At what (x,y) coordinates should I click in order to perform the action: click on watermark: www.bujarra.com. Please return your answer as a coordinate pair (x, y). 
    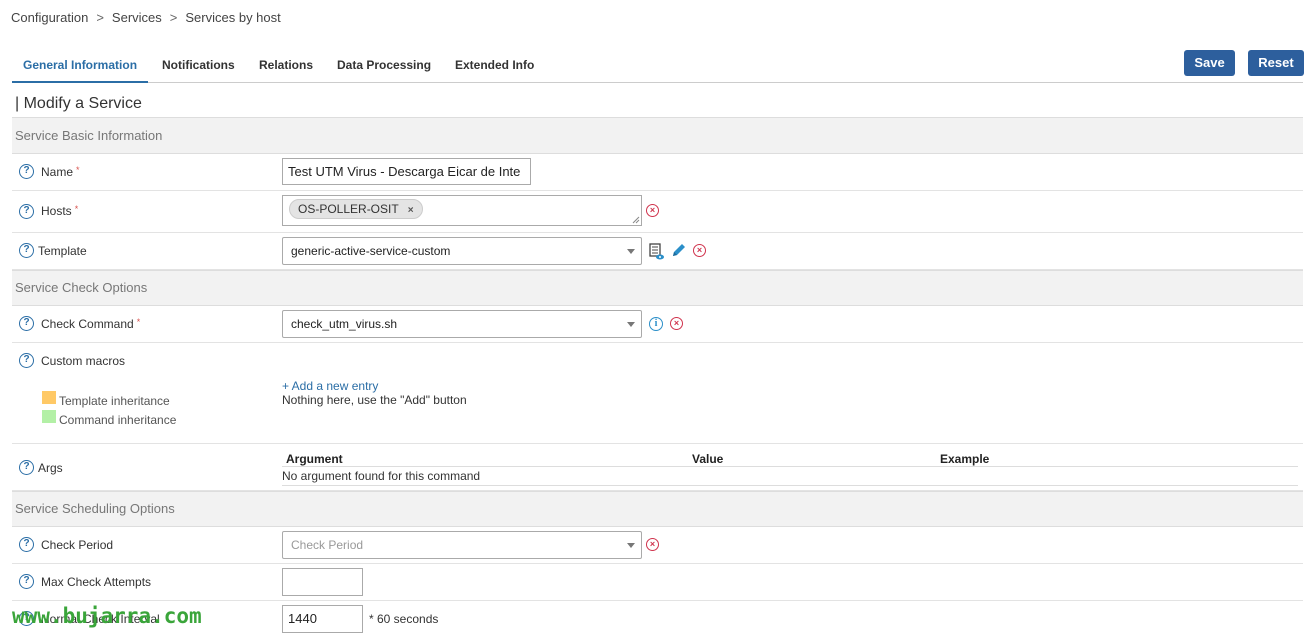
    Looking at the image, I should click on (107, 616).